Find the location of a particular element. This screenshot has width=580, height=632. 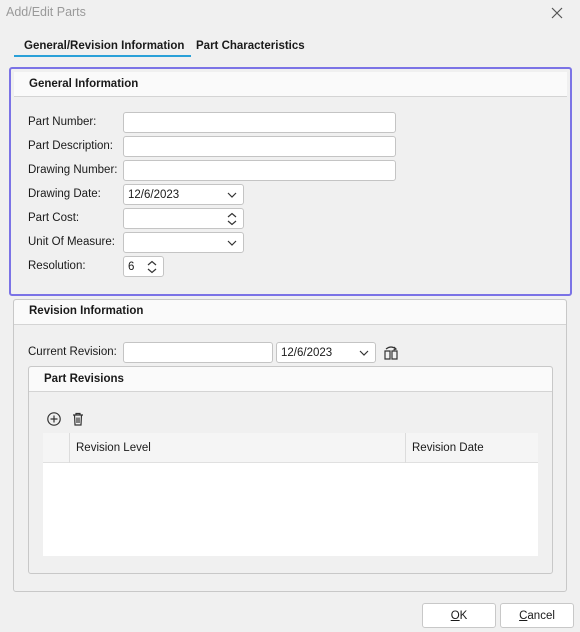

current-revision-label: Current Revision: is located at coordinates (72, 352).